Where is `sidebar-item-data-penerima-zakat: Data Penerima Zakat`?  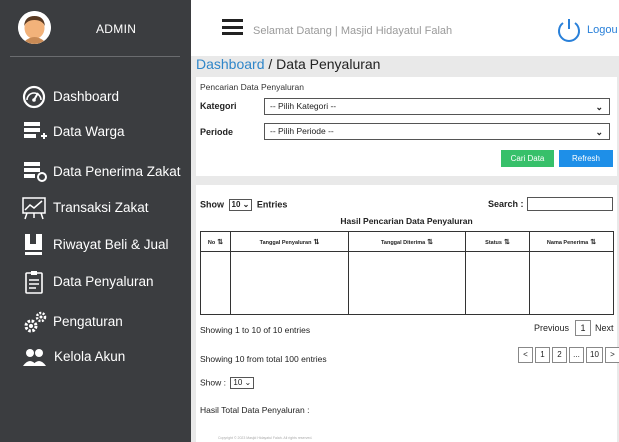
sidebar-item-data-penerima-zakat: Data Penerima Zakat is located at coordinates (95, 172).